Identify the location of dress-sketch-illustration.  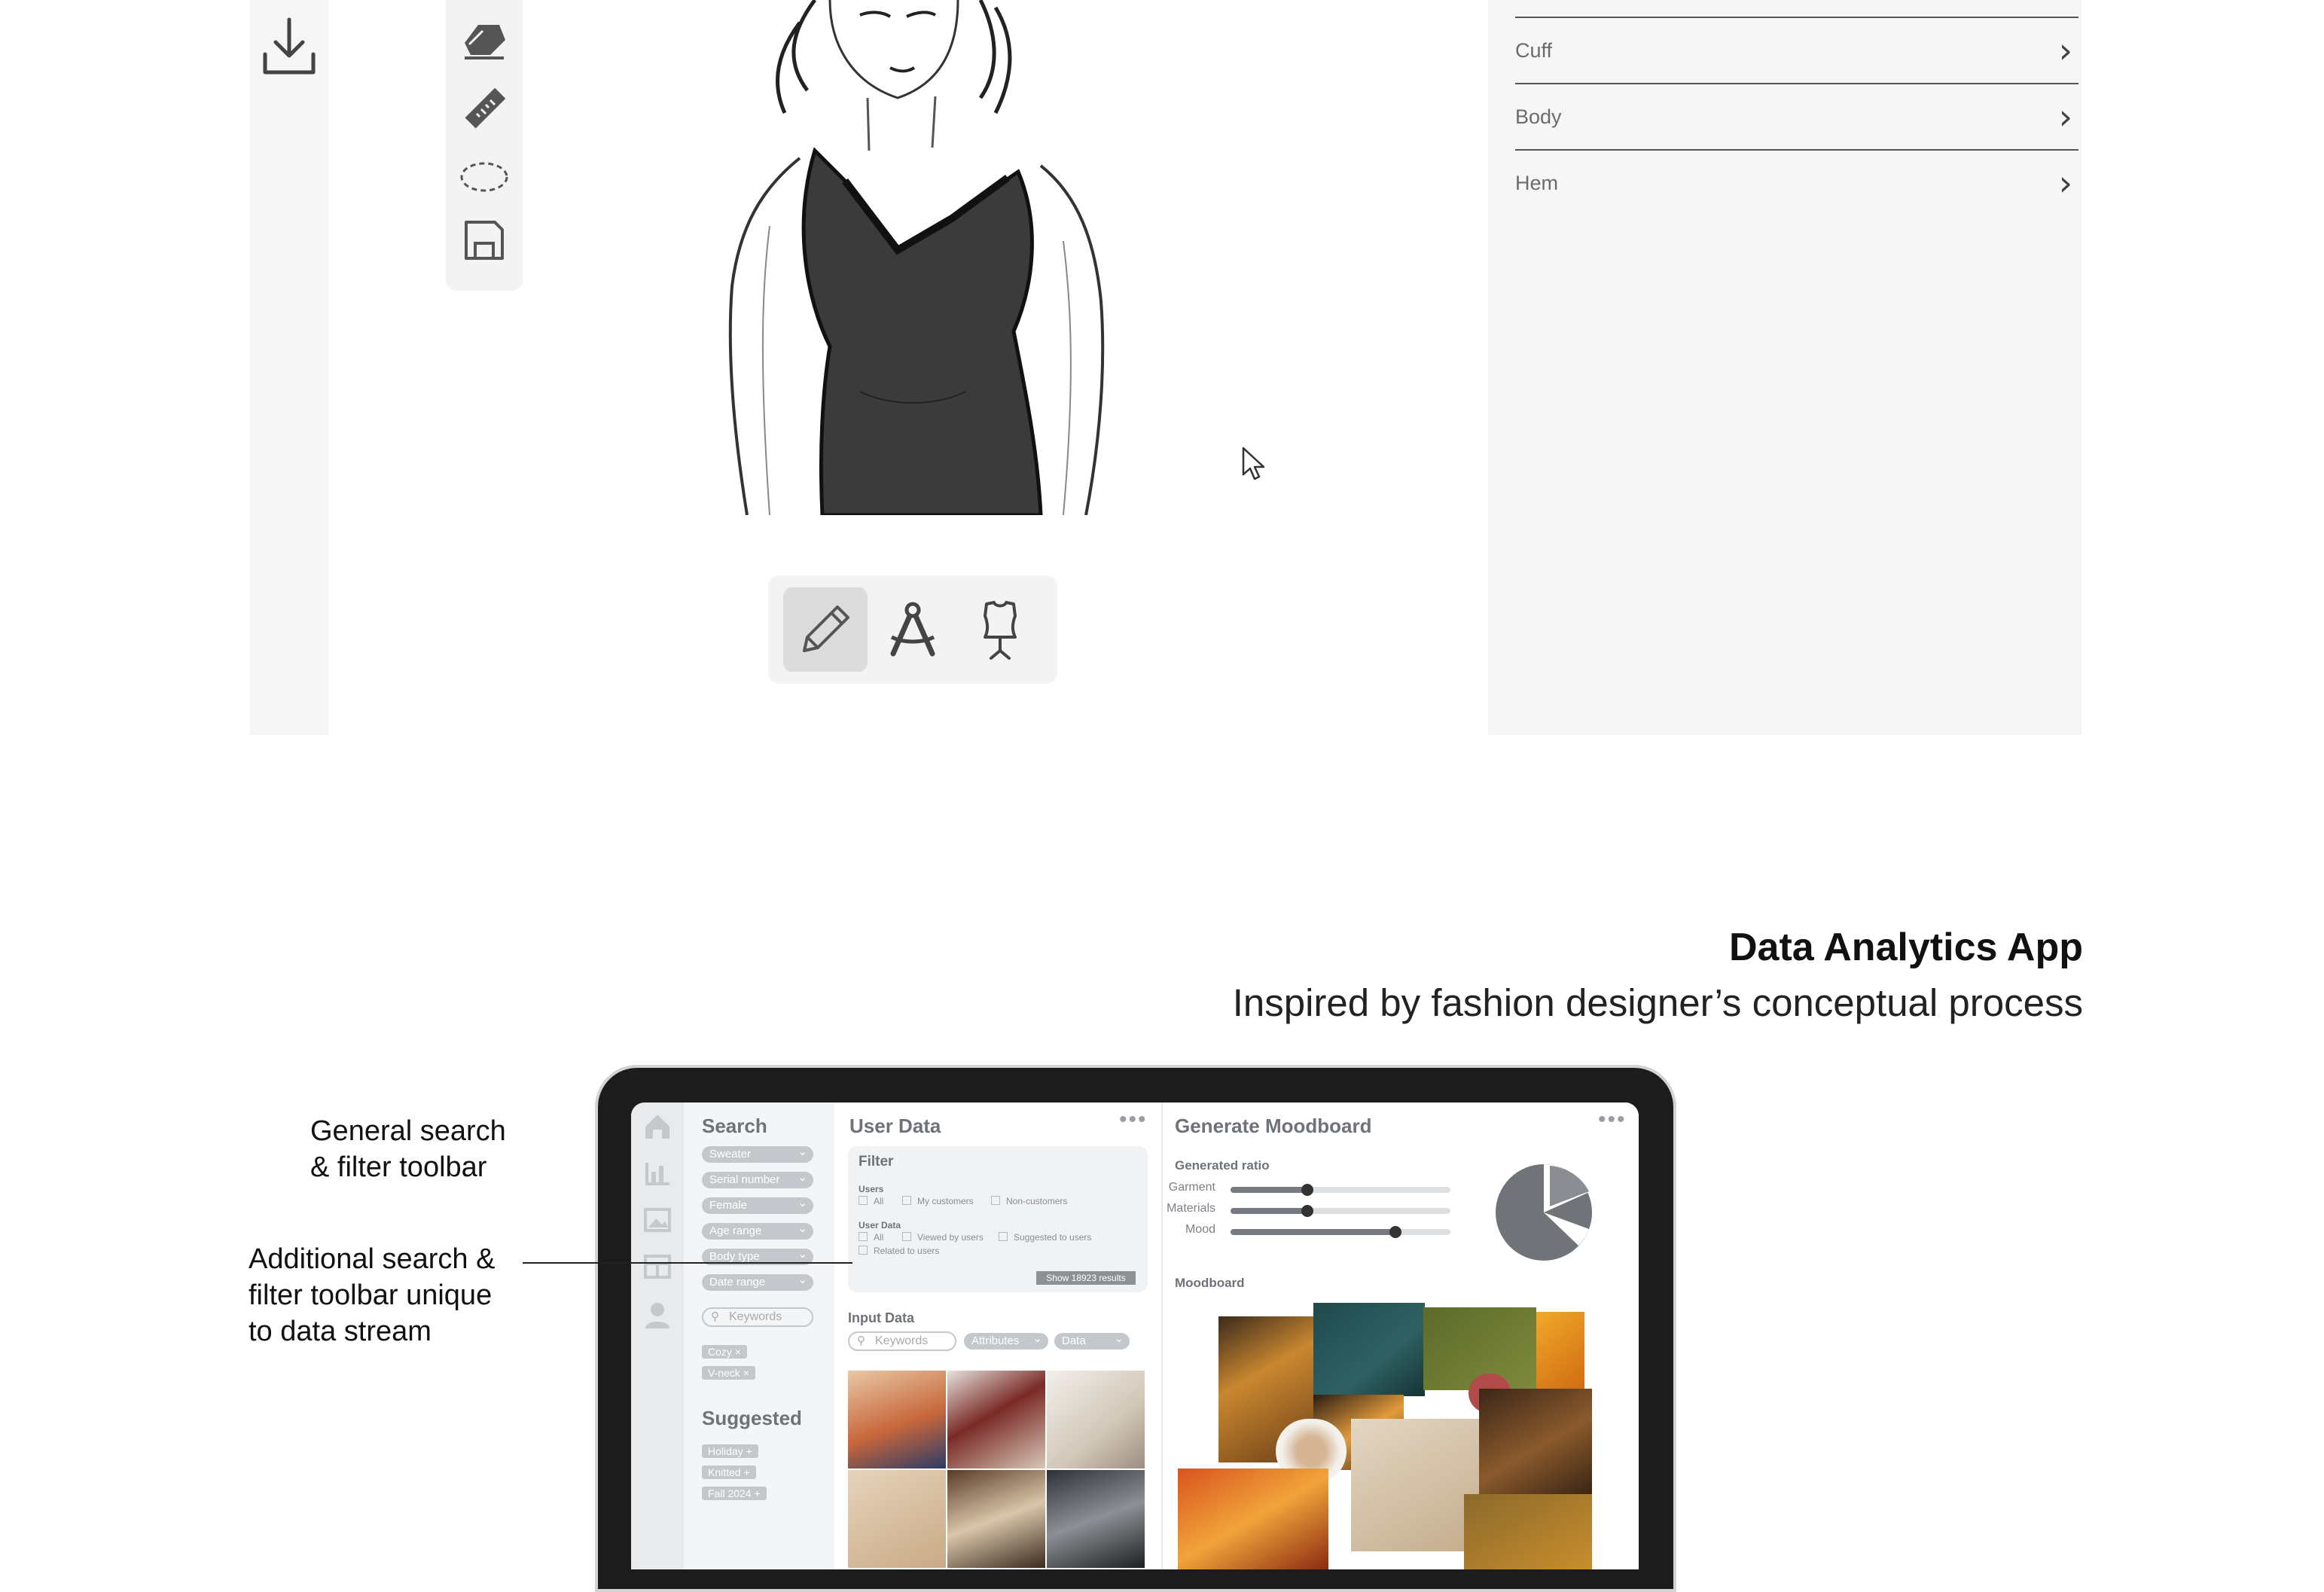
(916, 258).